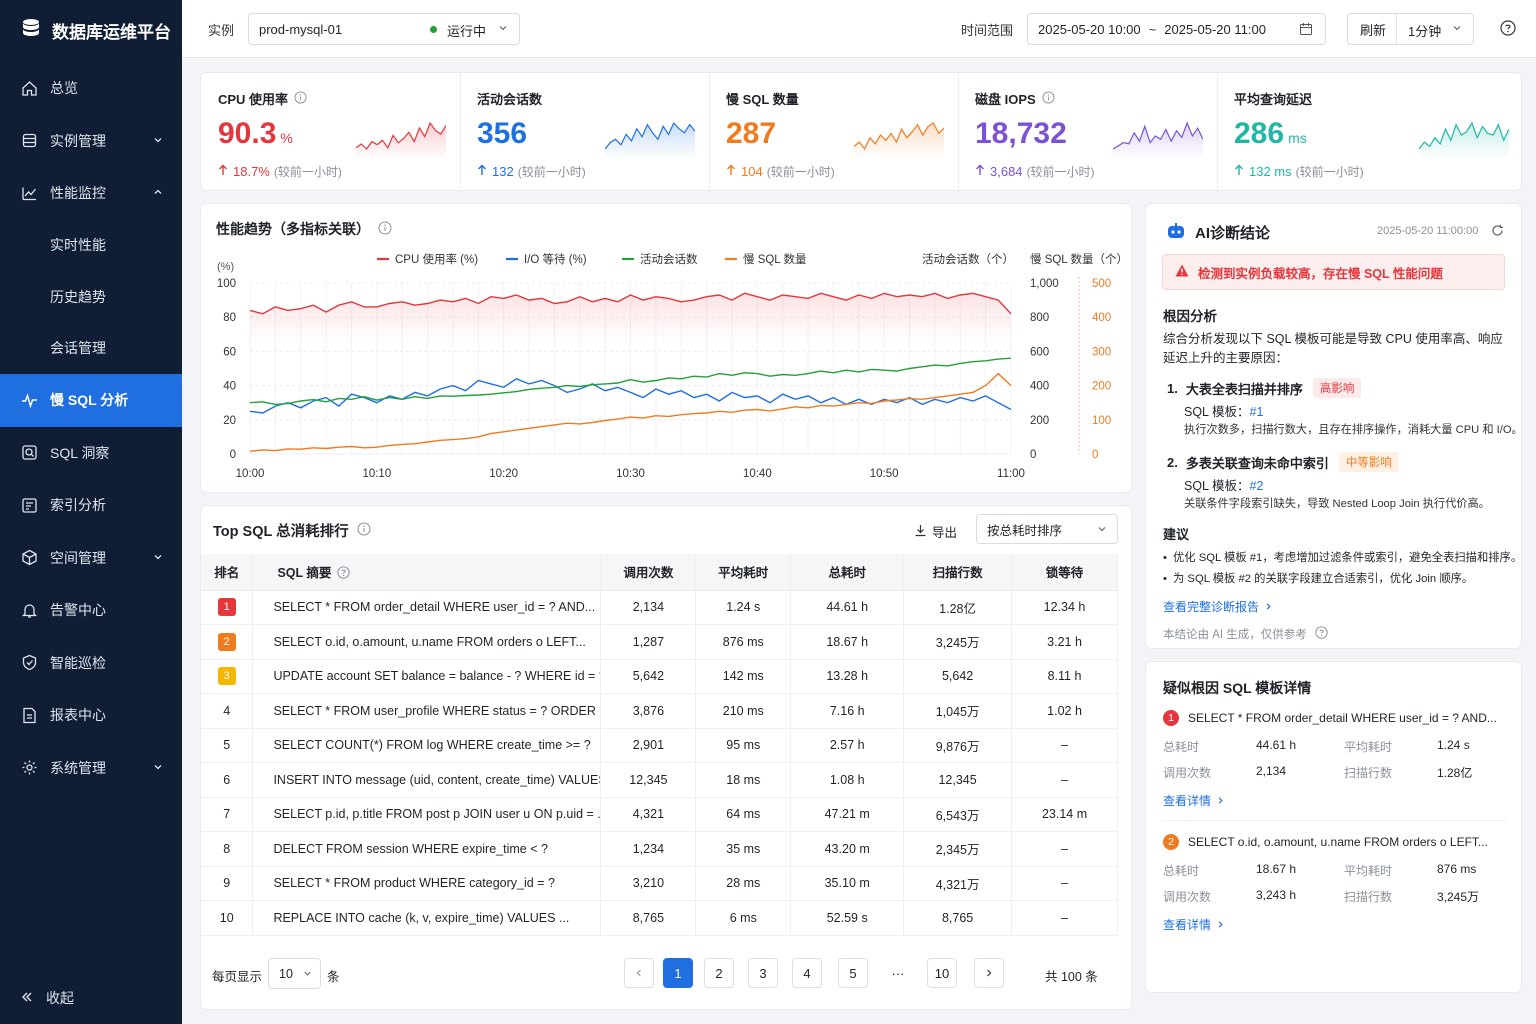  I want to click on pulse-icon, so click(29, 400).